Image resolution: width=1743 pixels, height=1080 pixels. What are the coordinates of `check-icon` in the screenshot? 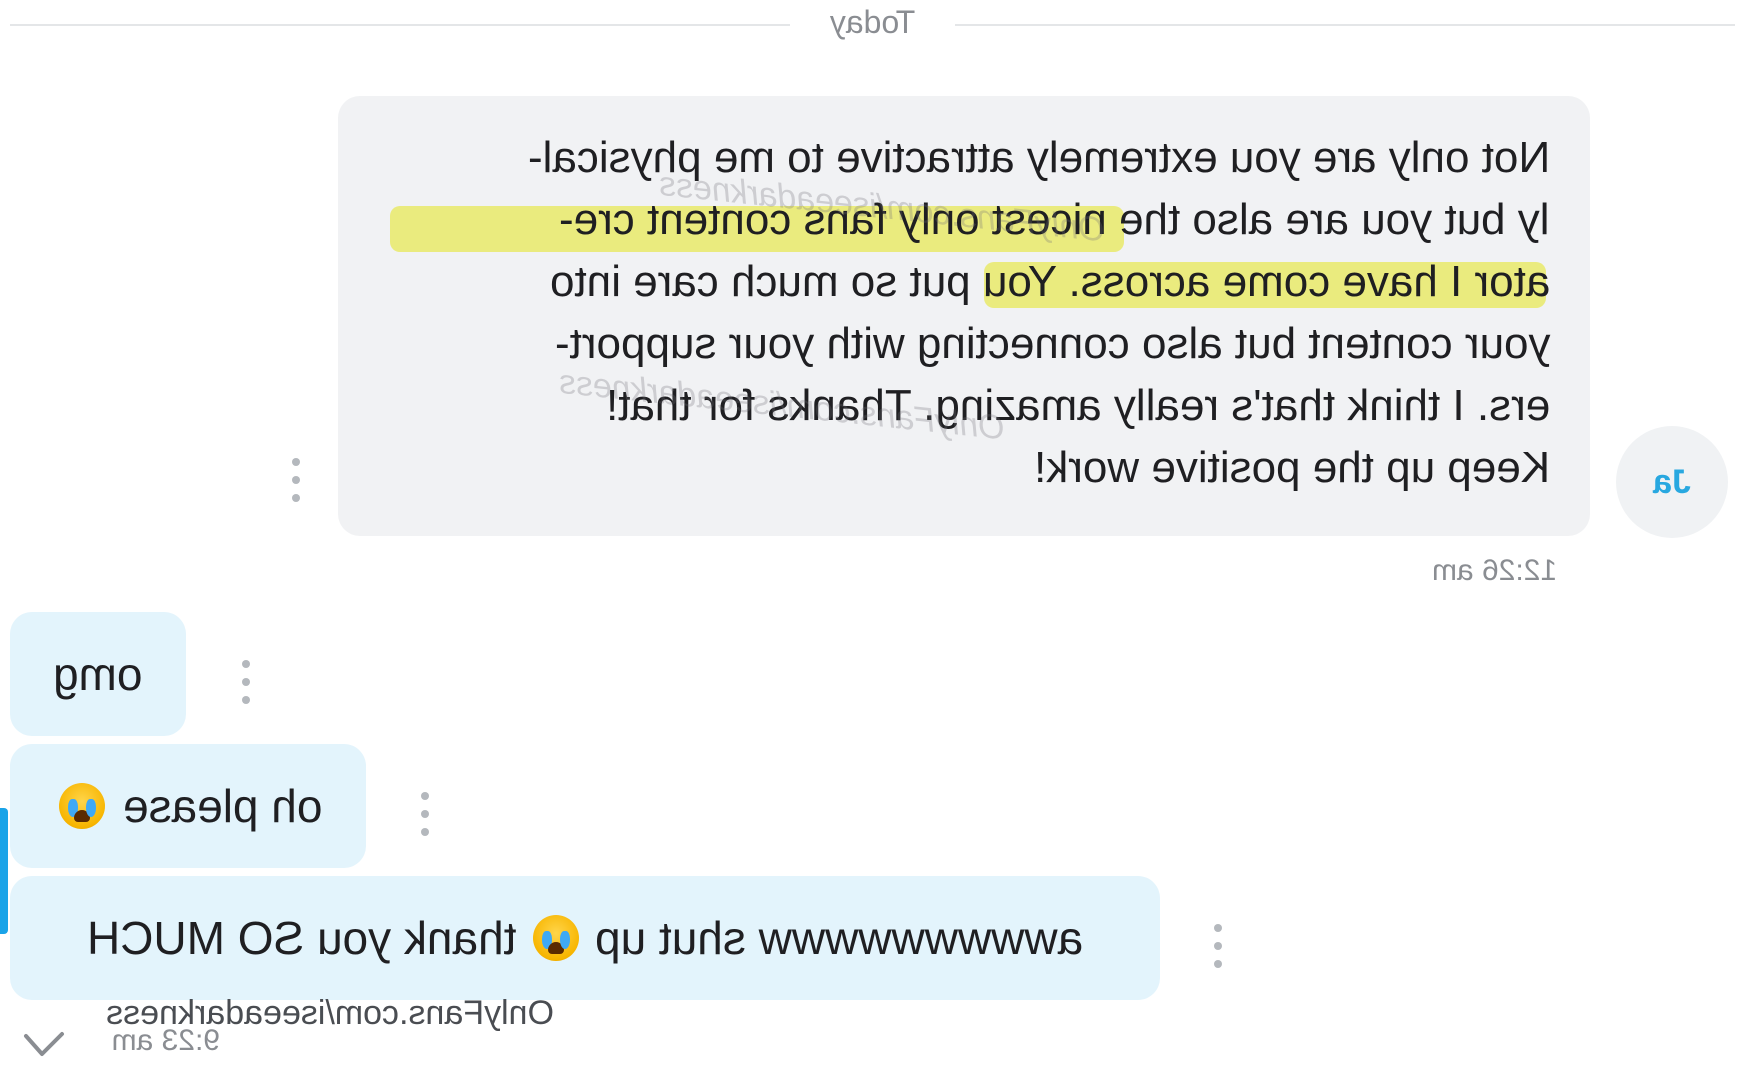 It's located at (44, 1044).